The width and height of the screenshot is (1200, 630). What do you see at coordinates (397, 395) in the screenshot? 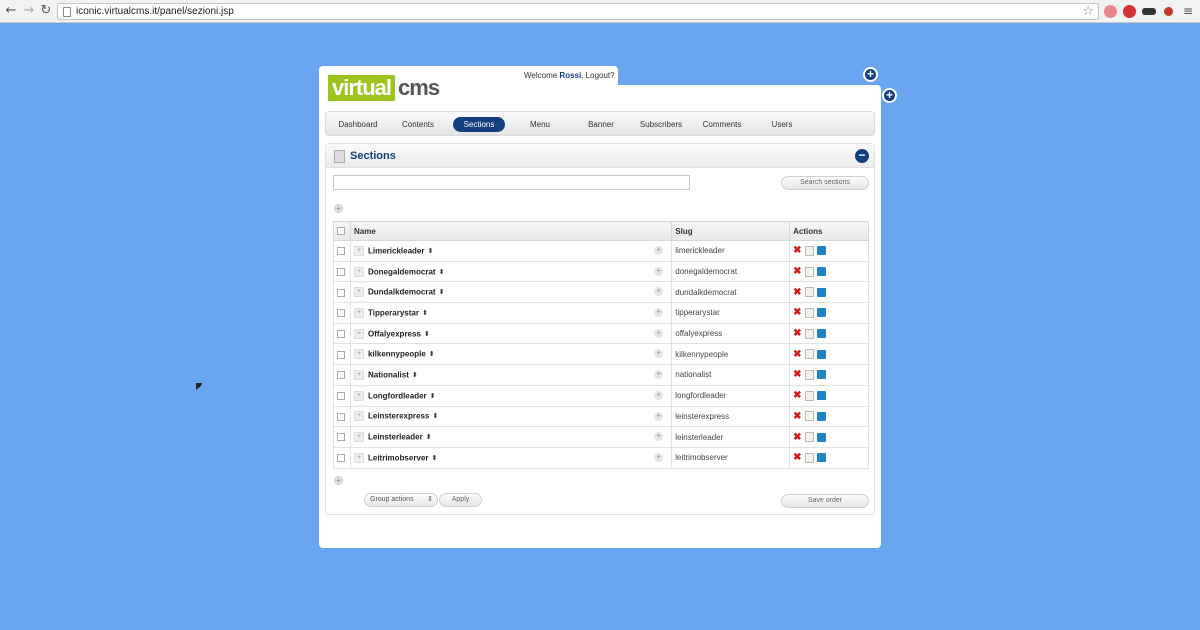
I see `section-name: Longfordleader` at bounding box center [397, 395].